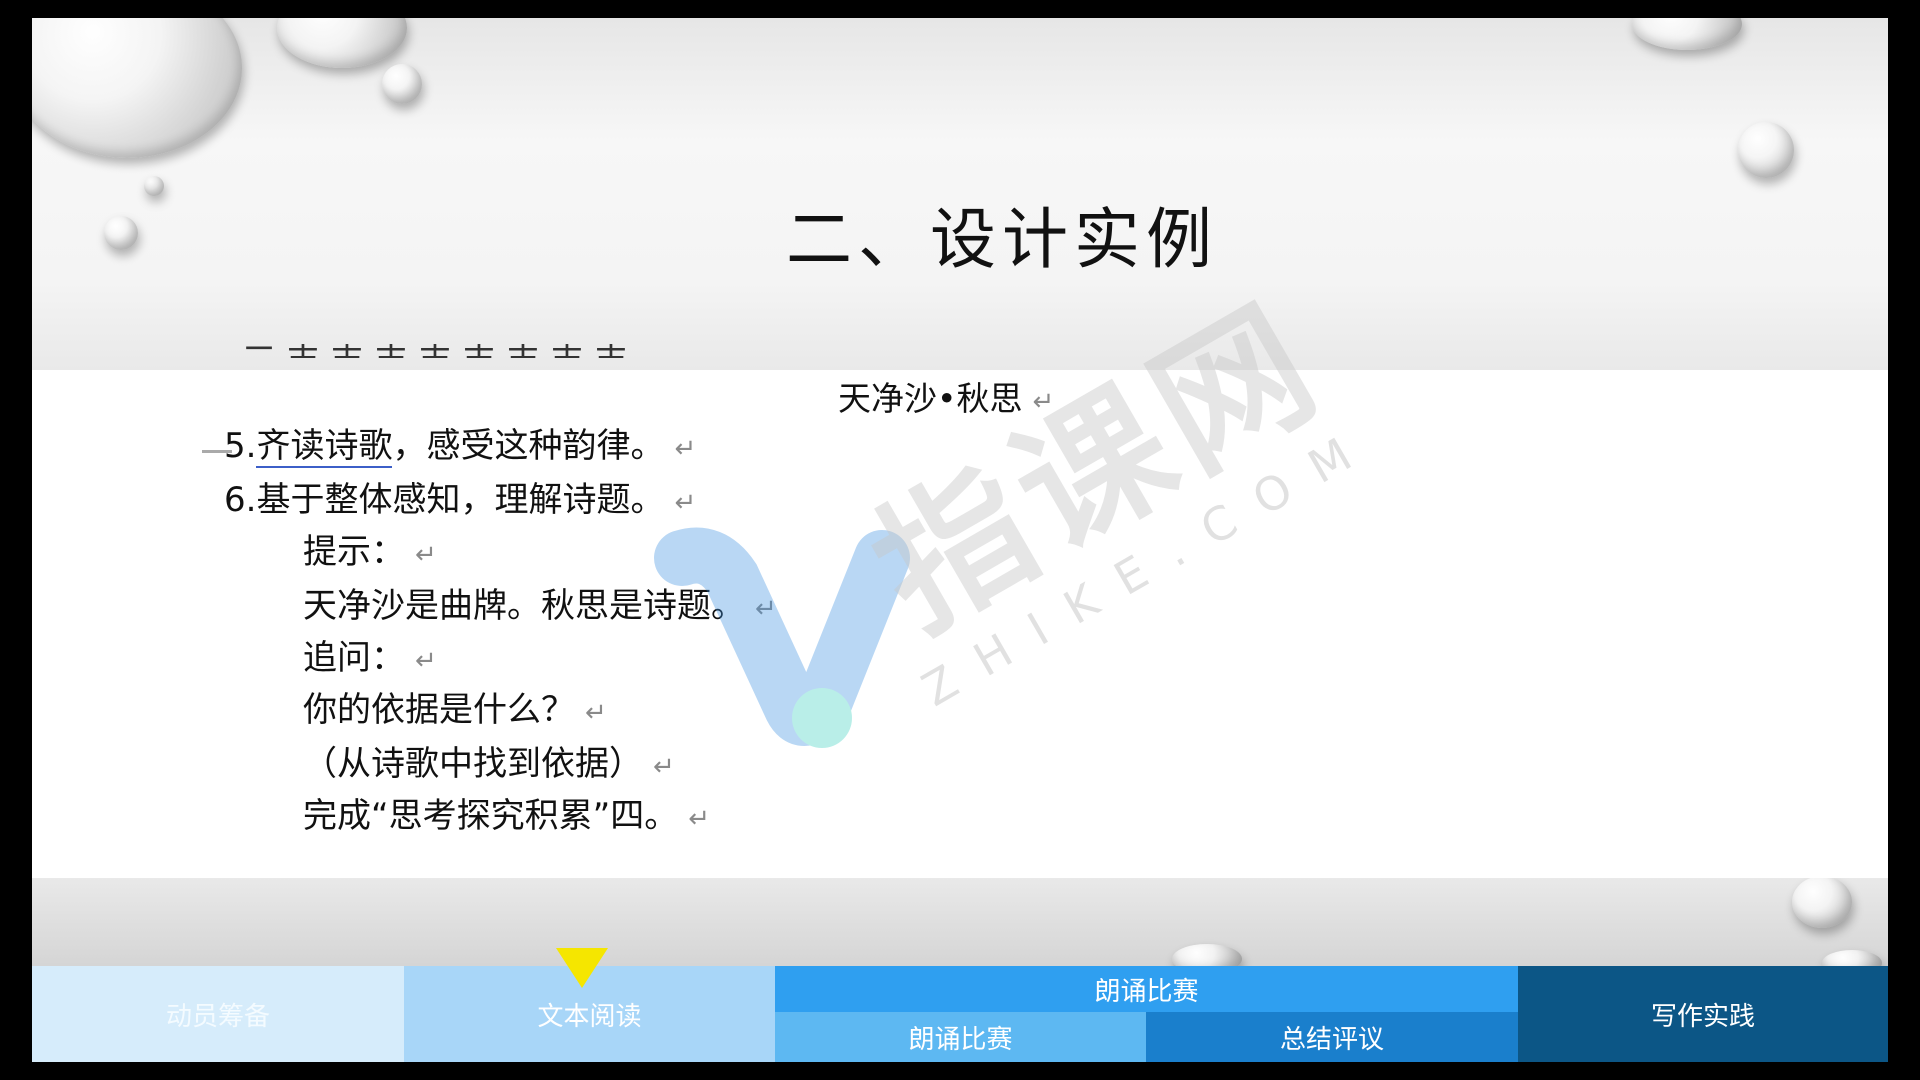 The width and height of the screenshot is (1920, 1080). What do you see at coordinates (240, 446) in the screenshot?
I see `line-number: 5.` at bounding box center [240, 446].